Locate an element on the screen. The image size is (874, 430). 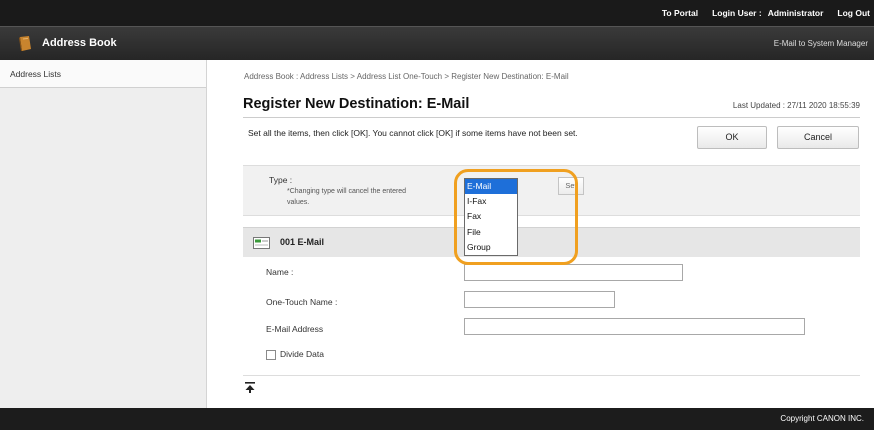
logout-link: Log Out is located at coordinates (853, 13).